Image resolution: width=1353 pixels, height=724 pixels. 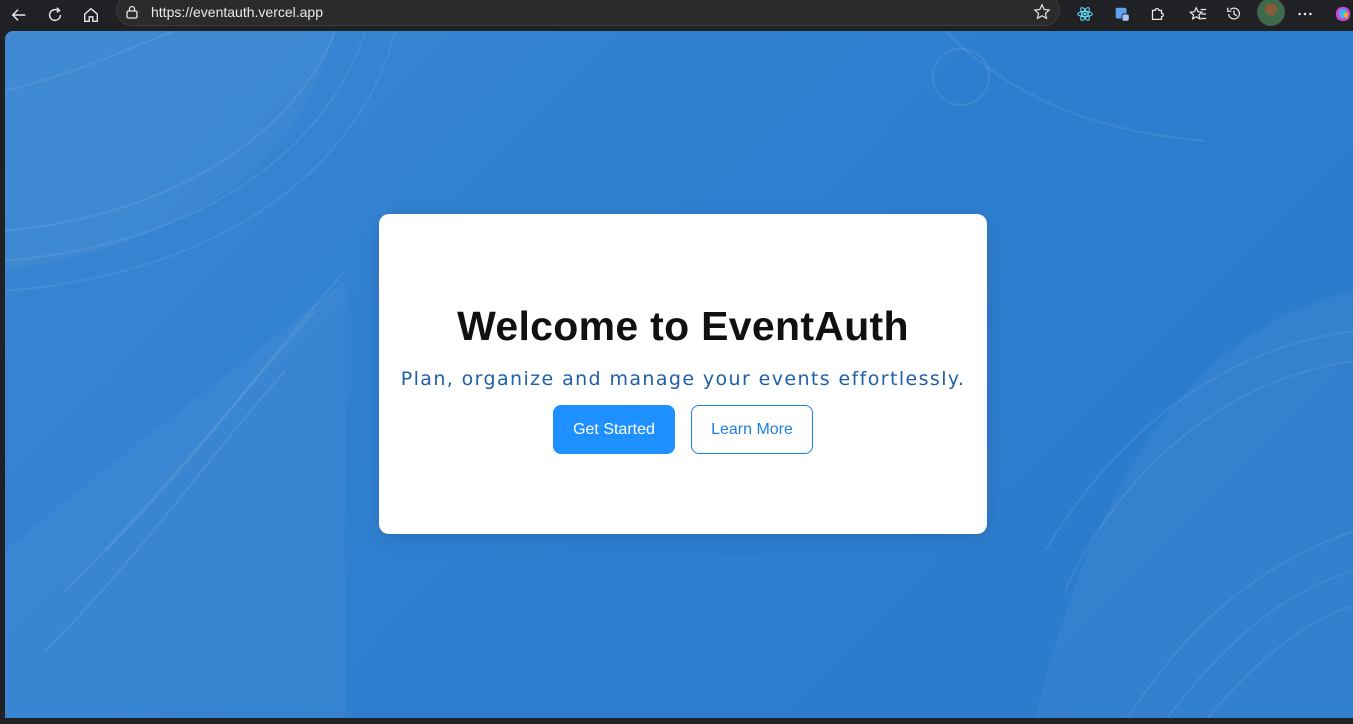 What do you see at coordinates (588, 13) in the screenshot?
I see `address-bar: https://eventauth.vercel.app` at bounding box center [588, 13].